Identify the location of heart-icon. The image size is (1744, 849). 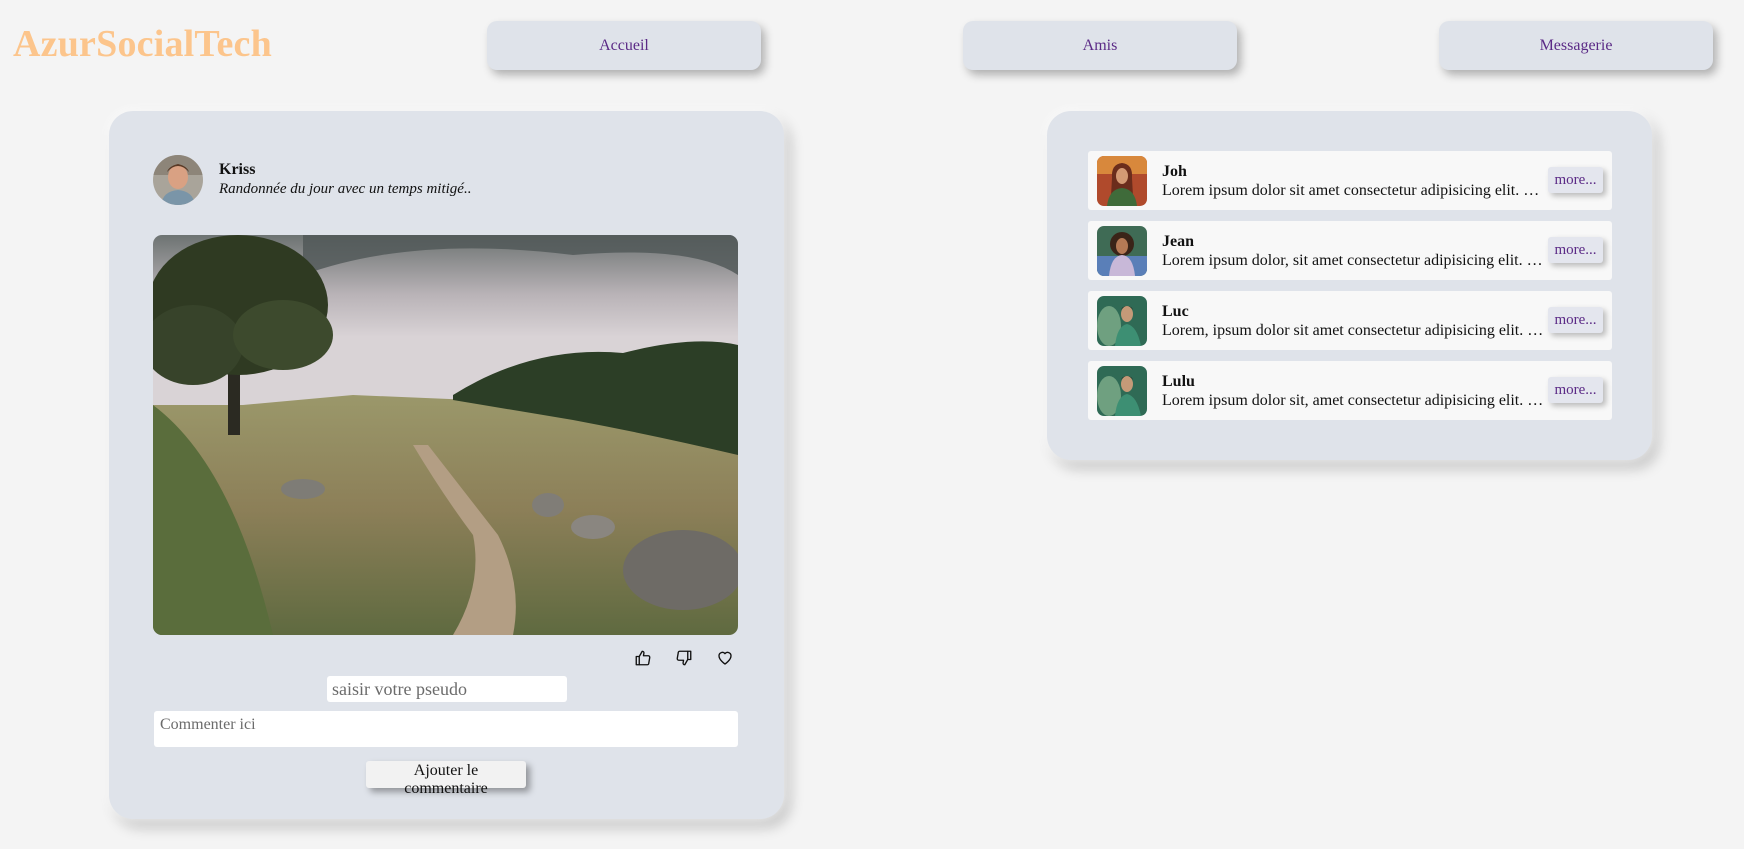
(726, 659).